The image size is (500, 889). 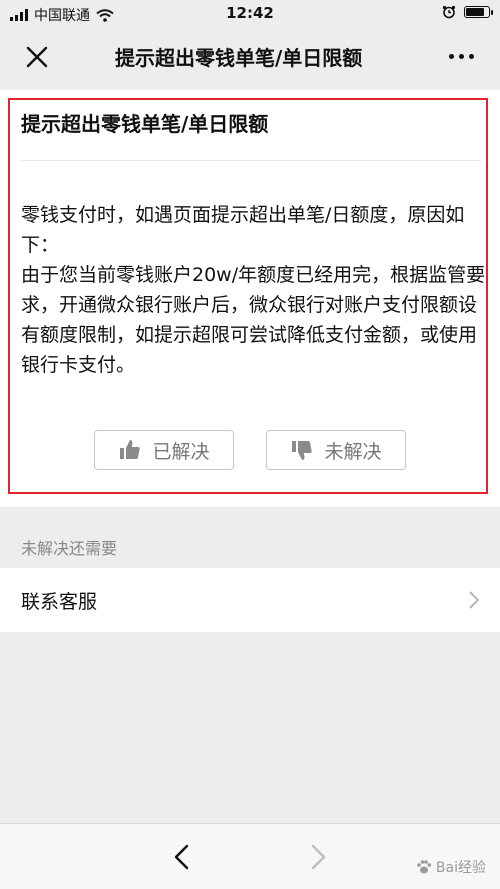 I want to click on back-arrow-icon, so click(x=182, y=857).